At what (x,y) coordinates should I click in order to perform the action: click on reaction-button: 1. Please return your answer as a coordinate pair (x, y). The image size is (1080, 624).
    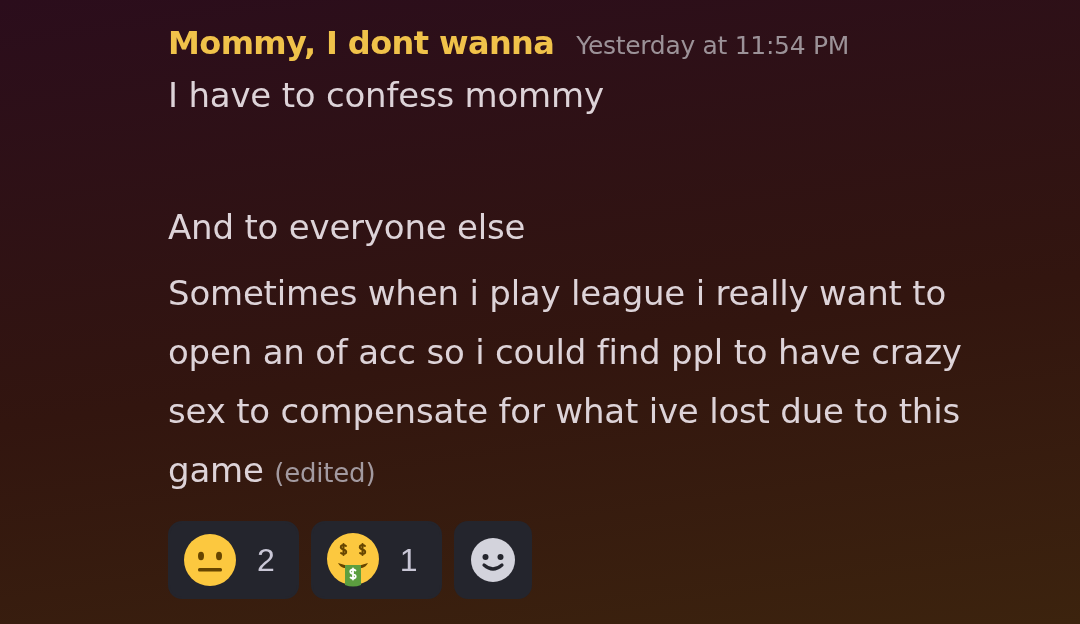
    Looking at the image, I should click on (376, 560).